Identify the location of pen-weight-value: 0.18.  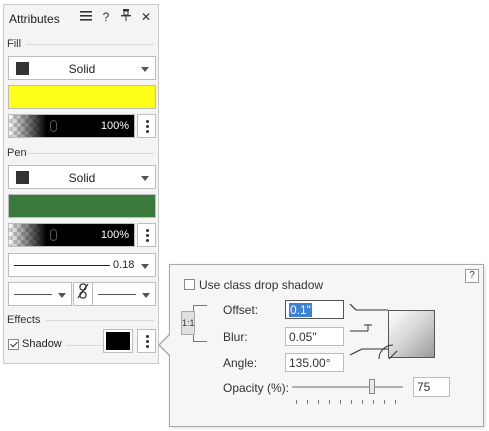
(124, 265).